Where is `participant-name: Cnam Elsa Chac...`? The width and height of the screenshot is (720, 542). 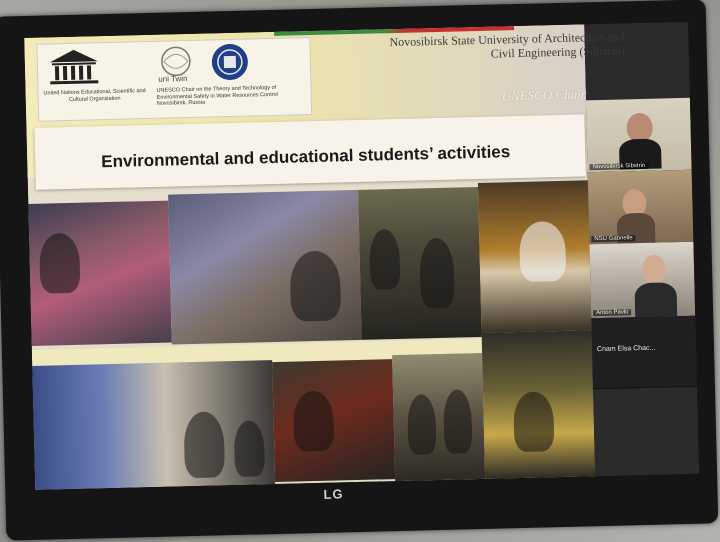
participant-name: Cnam Elsa Chac... is located at coordinates (626, 349).